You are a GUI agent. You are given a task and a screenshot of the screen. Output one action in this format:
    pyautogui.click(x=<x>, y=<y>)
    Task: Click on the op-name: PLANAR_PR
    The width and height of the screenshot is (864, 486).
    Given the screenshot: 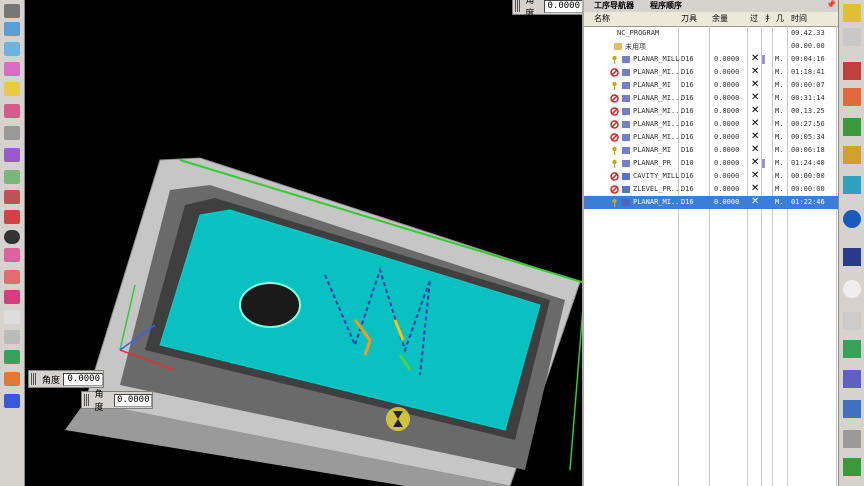 What is the action you would take?
    pyautogui.click(x=652, y=163)
    